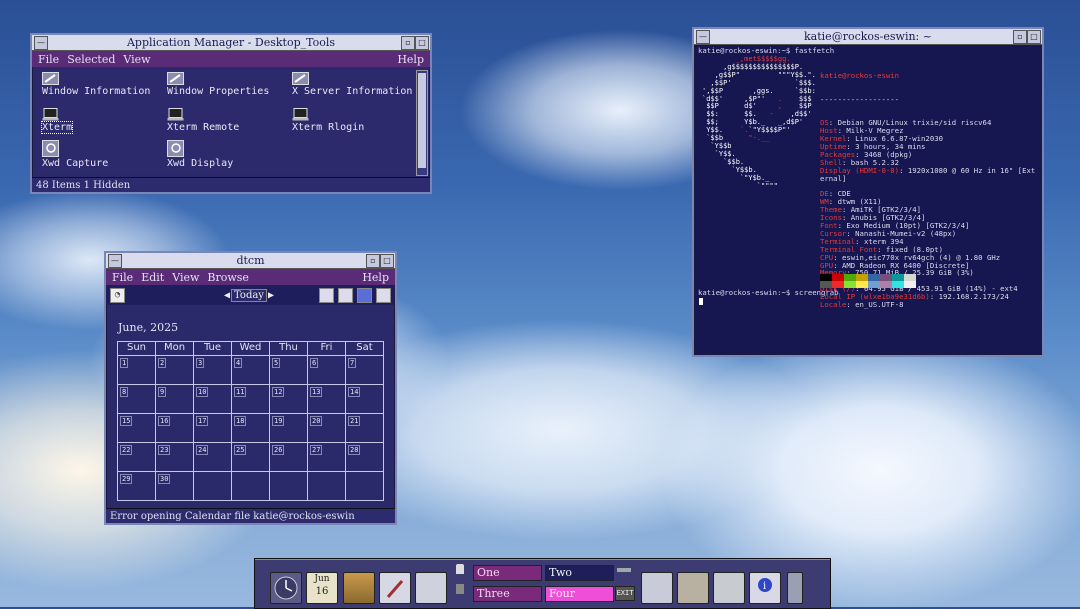 Image resolution: width=1080 pixels, height=609 pixels. What do you see at coordinates (322, 588) in the screenshot?
I see `calendar-icon: Jun 16` at bounding box center [322, 588].